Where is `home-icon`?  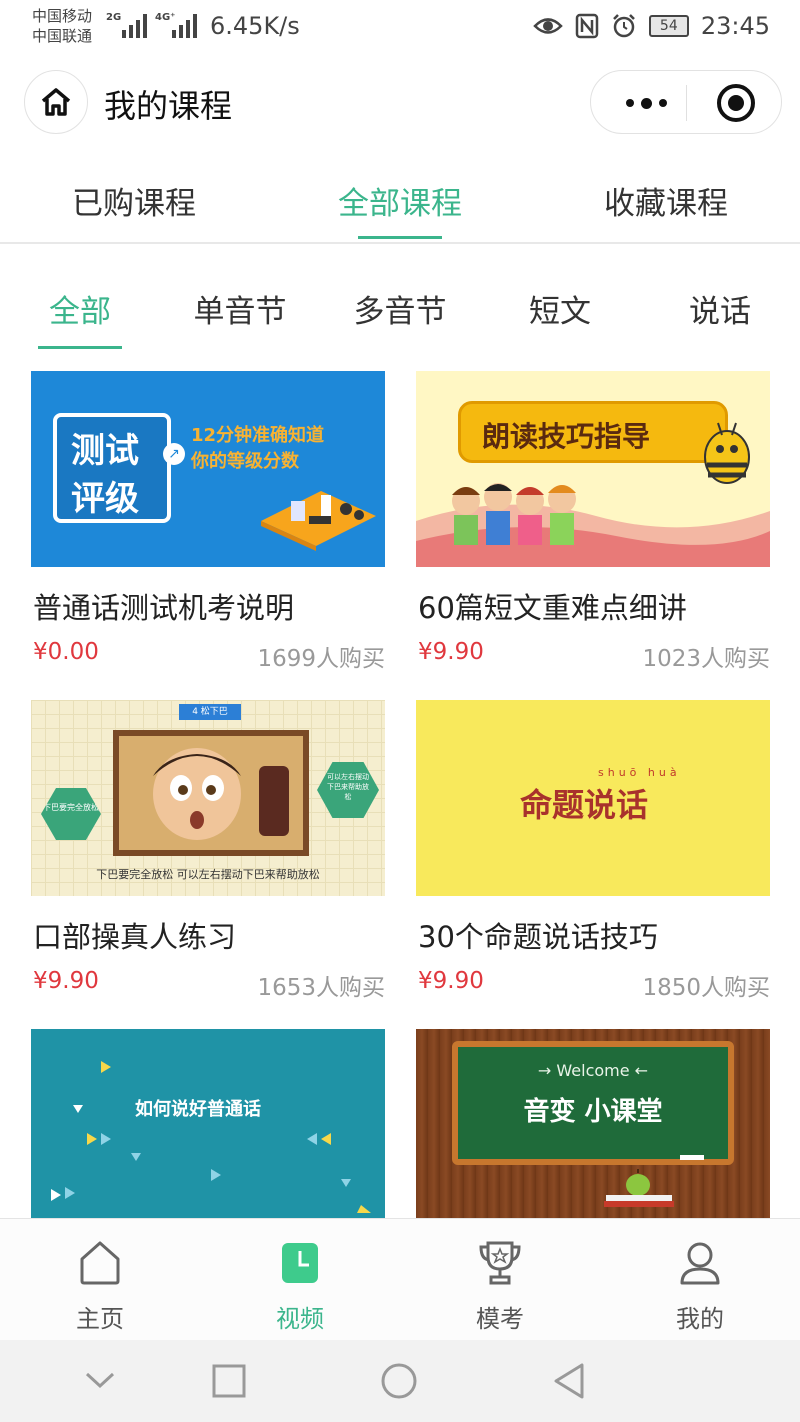 home-icon is located at coordinates (56, 102).